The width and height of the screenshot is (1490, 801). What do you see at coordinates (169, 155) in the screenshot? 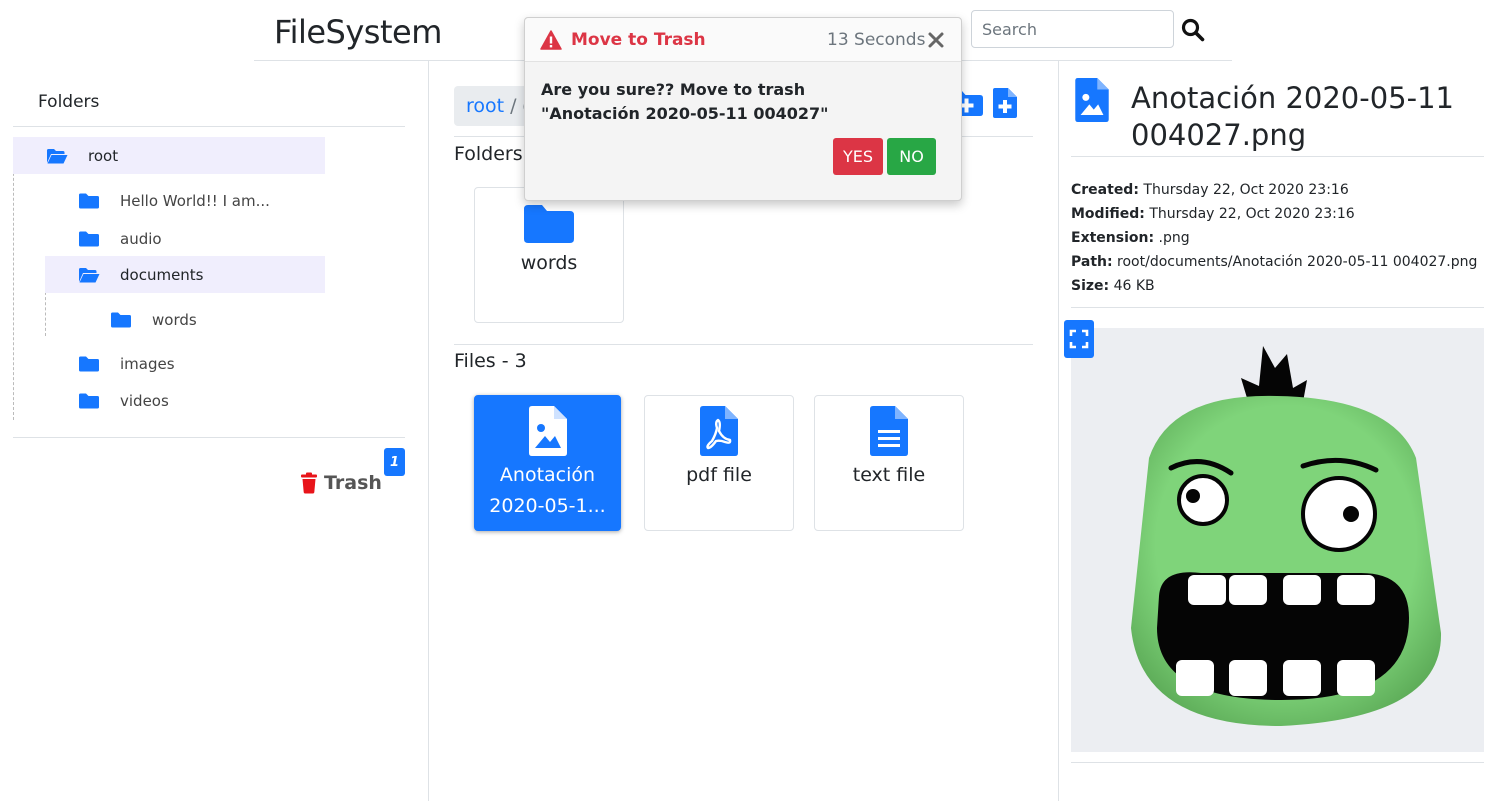
I see `sidebar-item-root: root` at bounding box center [169, 155].